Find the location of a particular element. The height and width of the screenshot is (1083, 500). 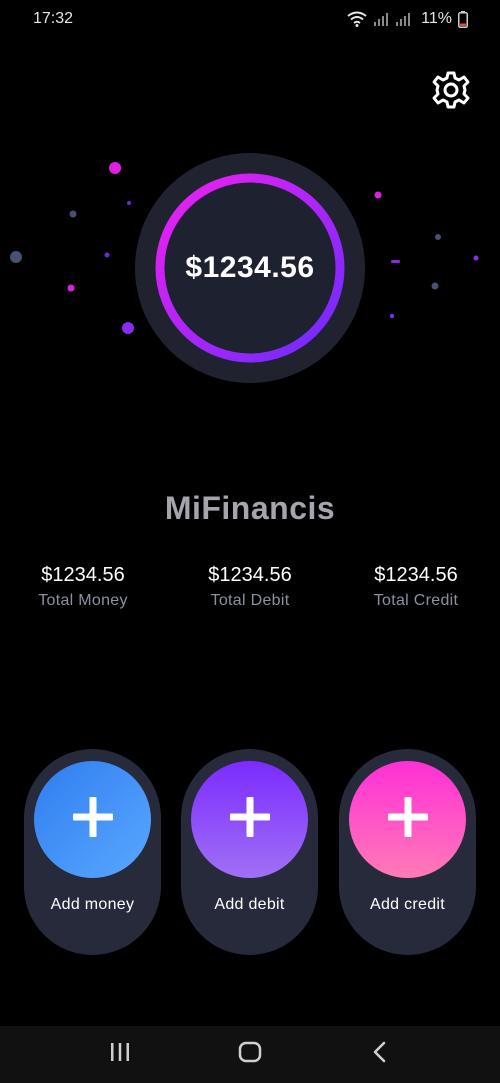

add-money-button: Add money is located at coordinates (92, 852).